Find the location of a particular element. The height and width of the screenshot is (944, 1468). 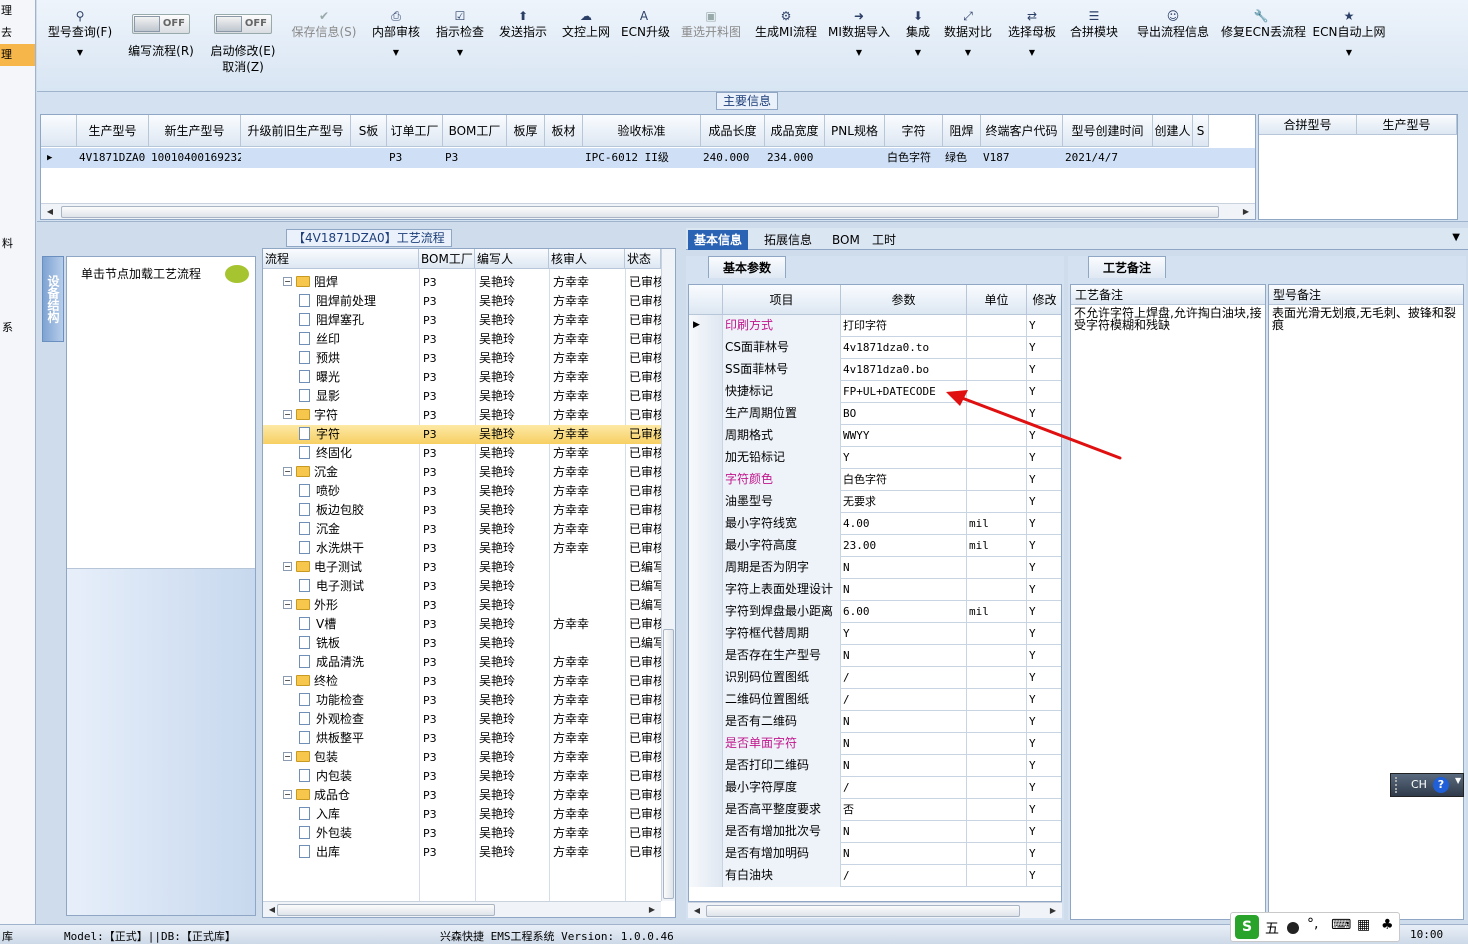

flow-node: 沉金 is located at coordinates (359, 529).